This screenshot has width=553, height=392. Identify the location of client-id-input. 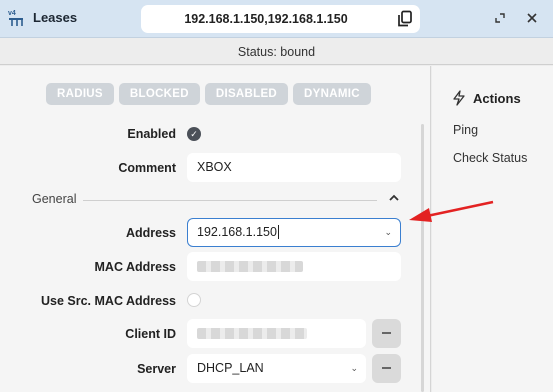
(276, 333).